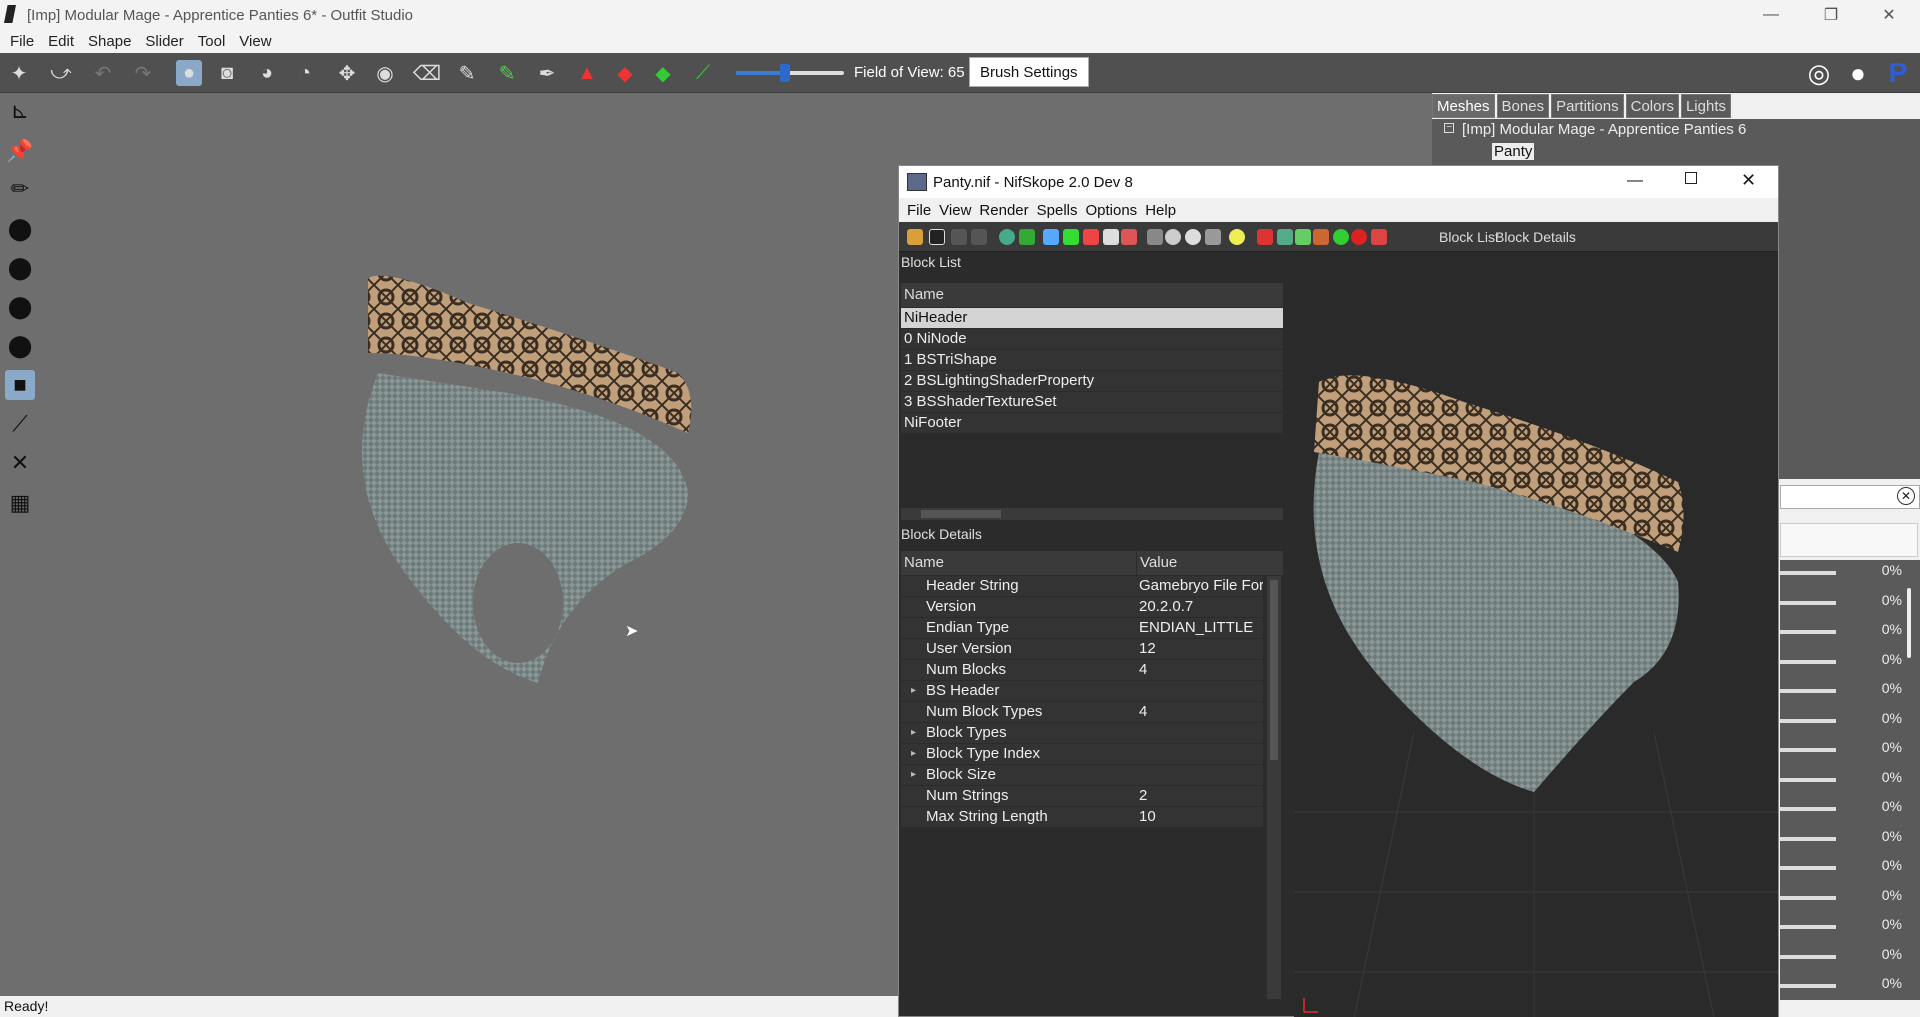  I want to click on block-list-row: 1 BSTriShape, so click(1092, 360).